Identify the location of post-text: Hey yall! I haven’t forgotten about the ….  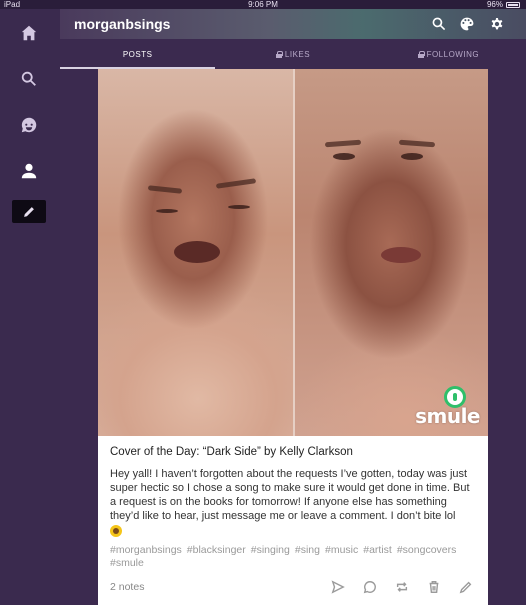
(290, 495).